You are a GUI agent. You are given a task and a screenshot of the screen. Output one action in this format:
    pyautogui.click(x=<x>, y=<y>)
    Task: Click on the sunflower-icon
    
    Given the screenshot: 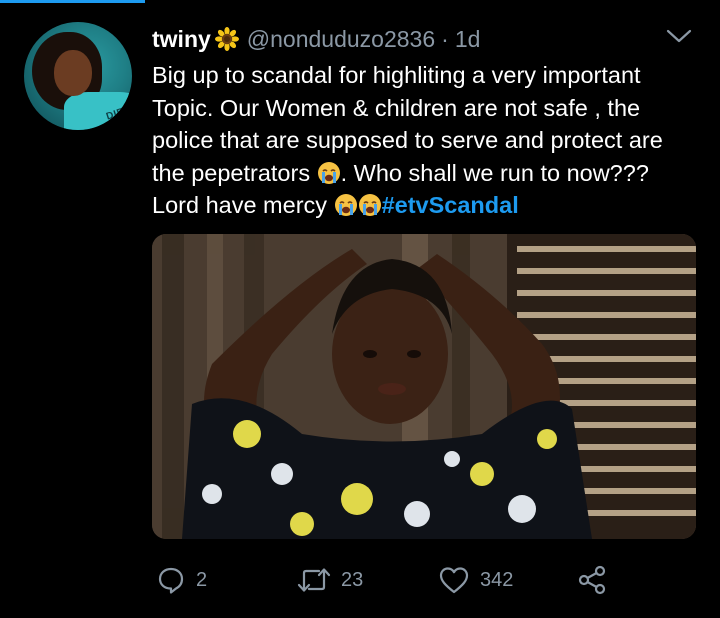 What is the action you would take?
    pyautogui.click(x=226, y=39)
    